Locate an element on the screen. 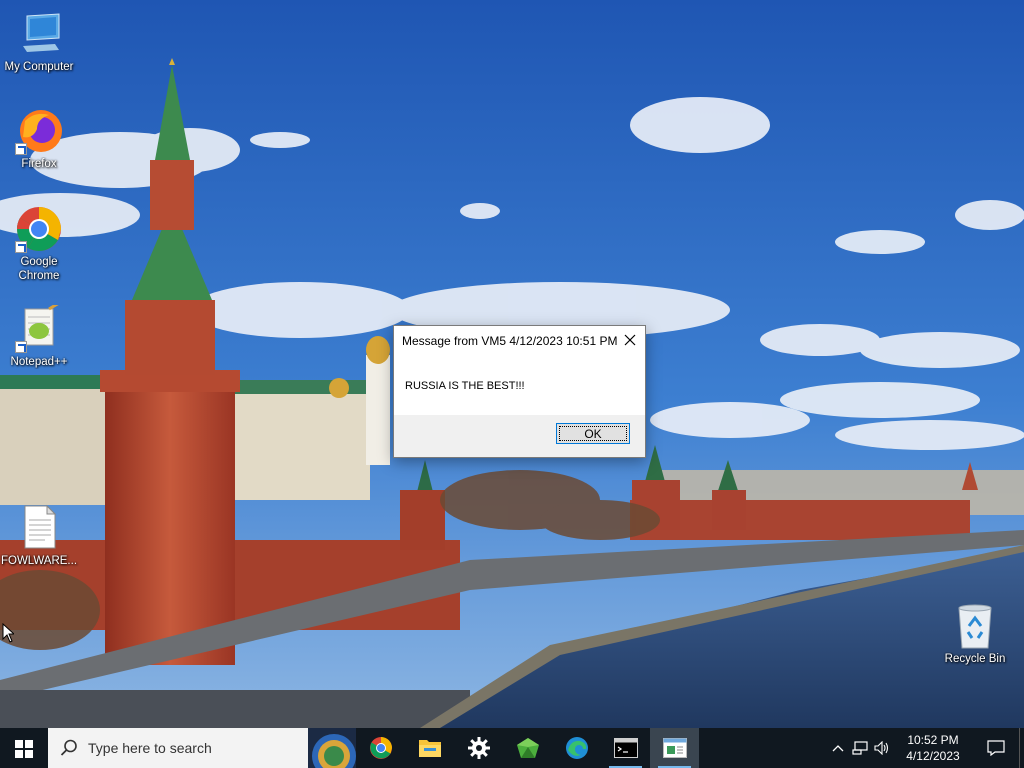 The height and width of the screenshot is (768, 1024). dialog-message: RUSSIA IS THE BEST!!! is located at coordinates (465, 386).